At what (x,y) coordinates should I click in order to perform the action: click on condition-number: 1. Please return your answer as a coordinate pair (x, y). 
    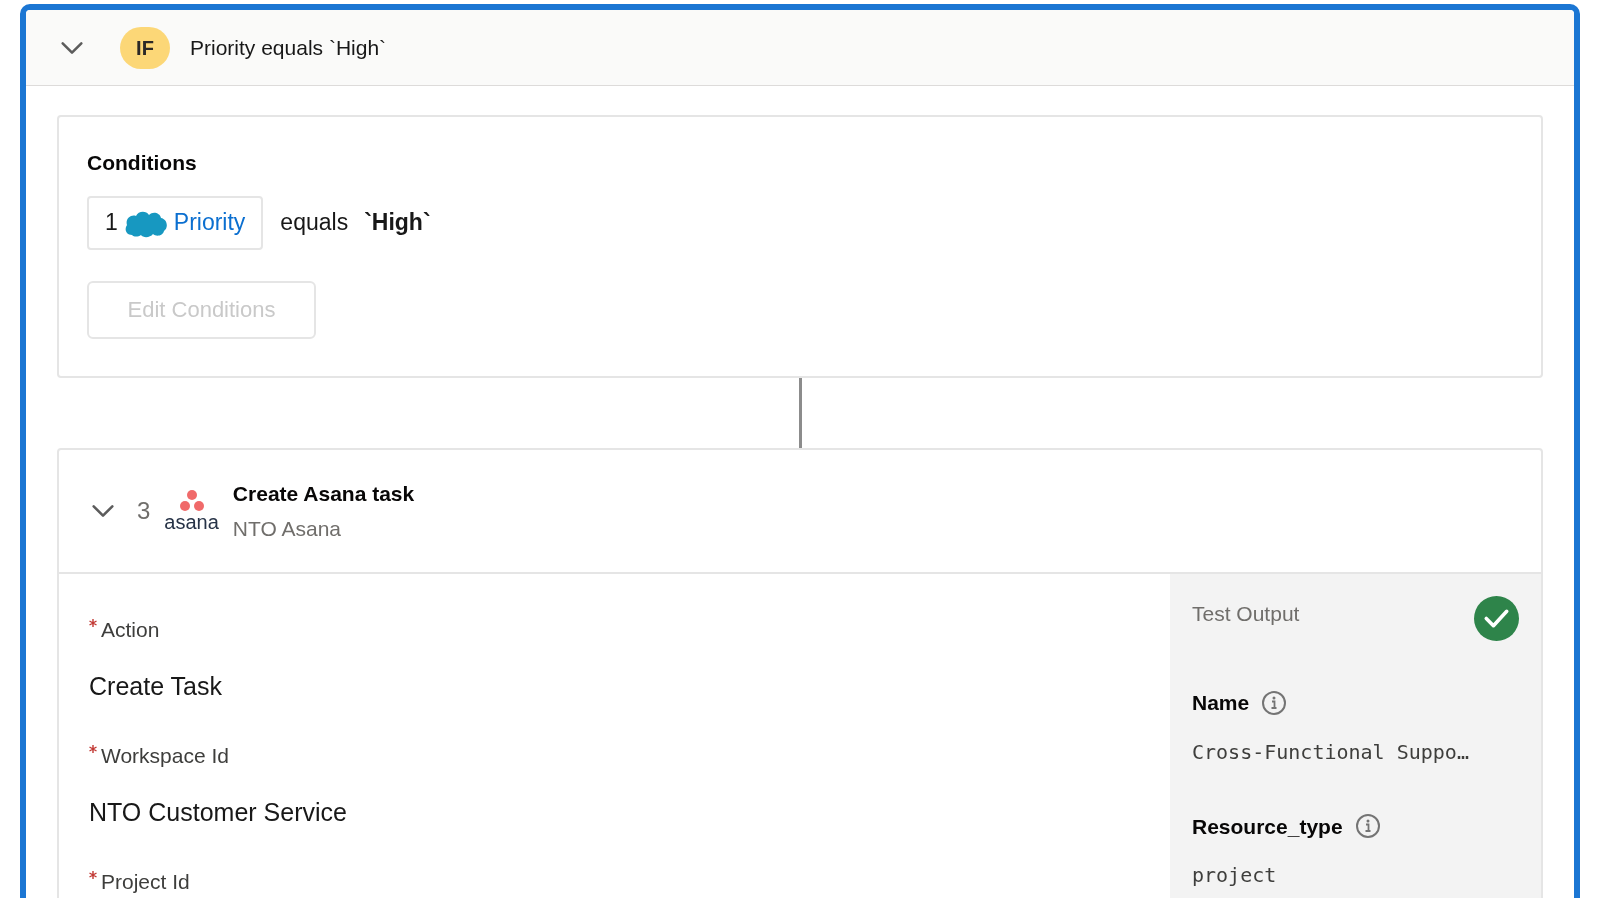
    Looking at the image, I should click on (111, 223).